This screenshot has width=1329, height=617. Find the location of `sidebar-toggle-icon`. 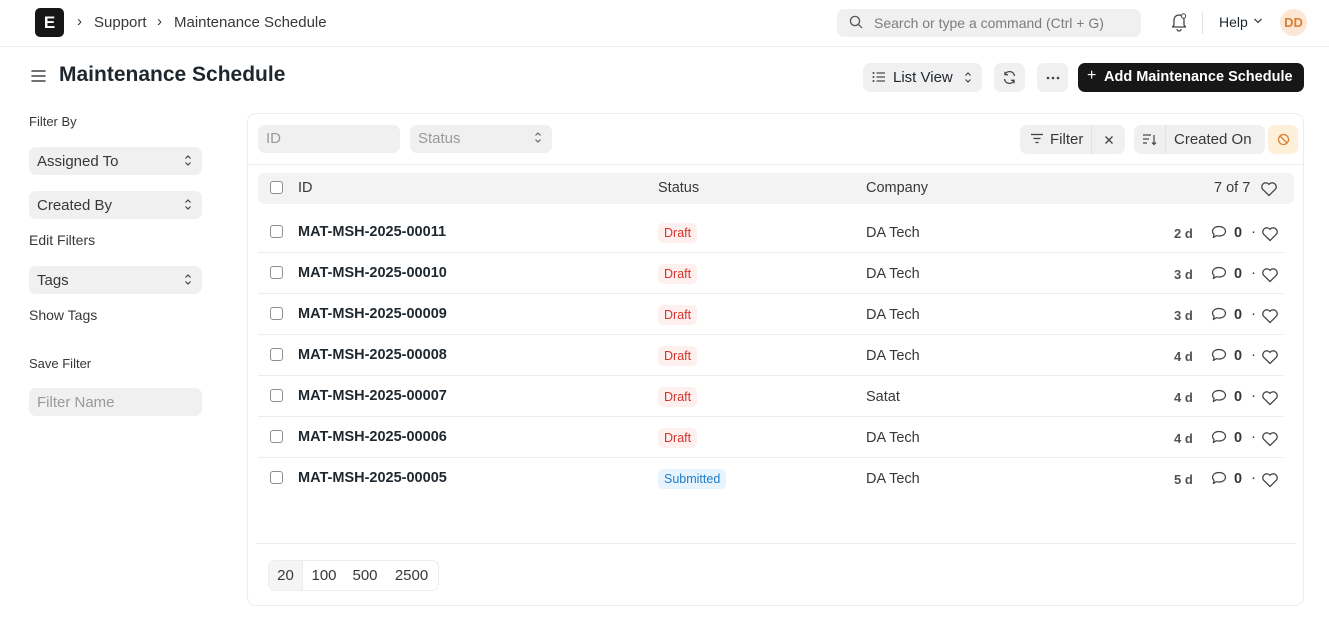

sidebar-toggle-icon is located at coordinates (38, 76).